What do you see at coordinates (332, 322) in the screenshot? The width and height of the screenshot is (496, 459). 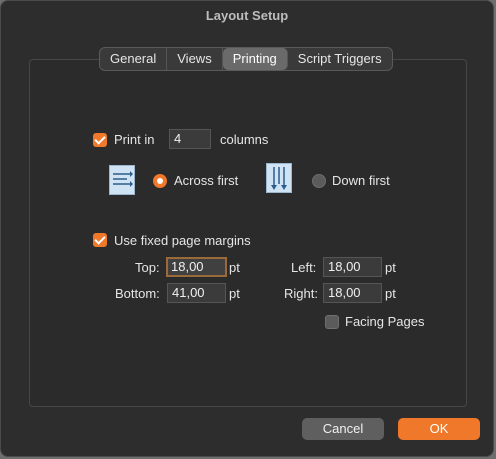 I see `facing-pages-checkbox` at bounding box center [332, 322].